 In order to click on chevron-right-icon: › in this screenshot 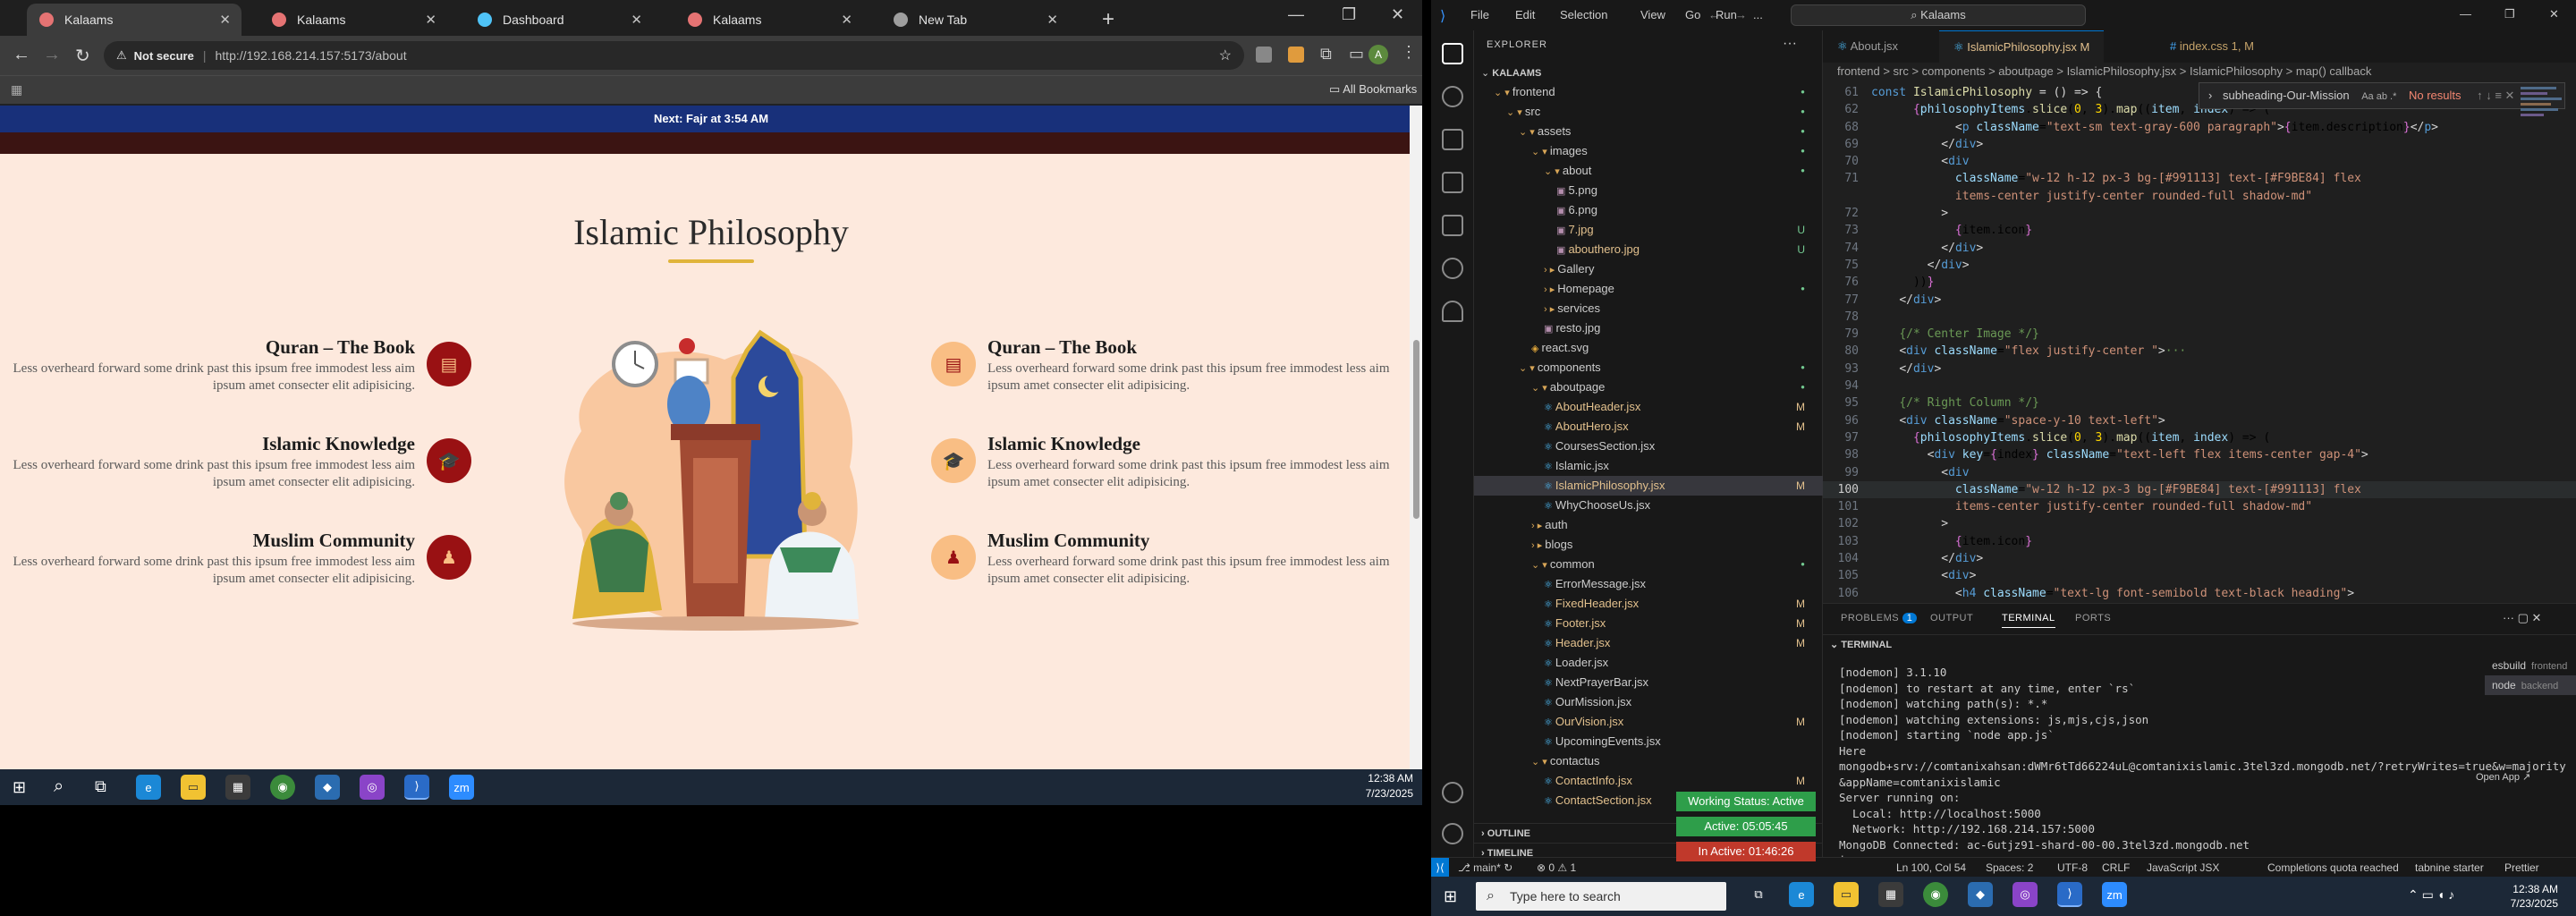, I will do `click(2210, 95)`.